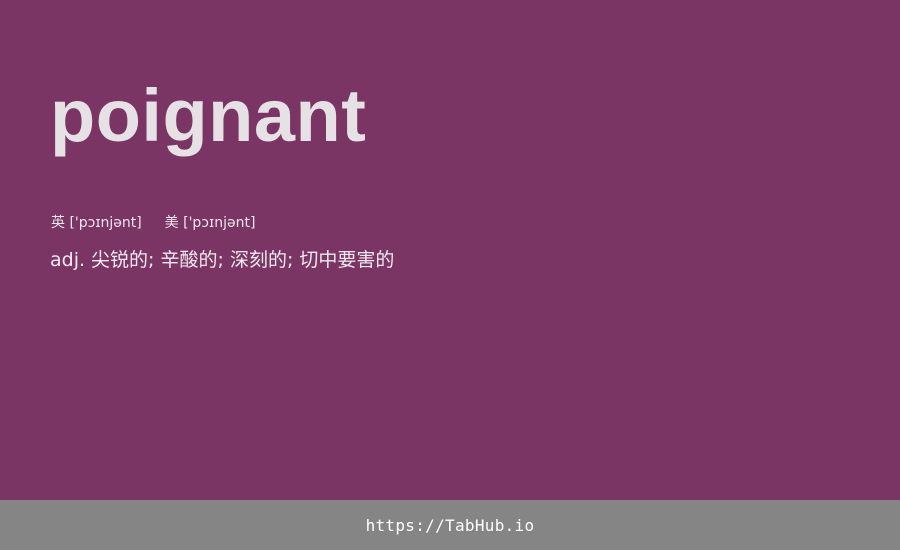 Image resolution: width=900 pixels, height=550 pixels. What do you see at coordinates (171, 223) in the screenshot?
I see `us-label: 美` at bounding box center [171, 223].